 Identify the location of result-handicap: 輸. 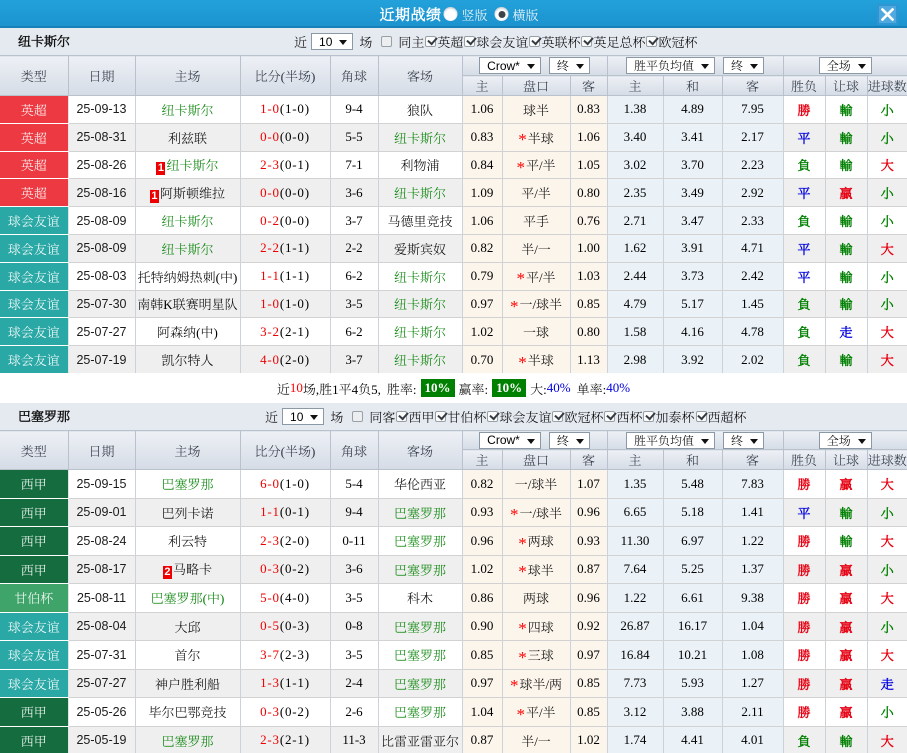
(846, 165).